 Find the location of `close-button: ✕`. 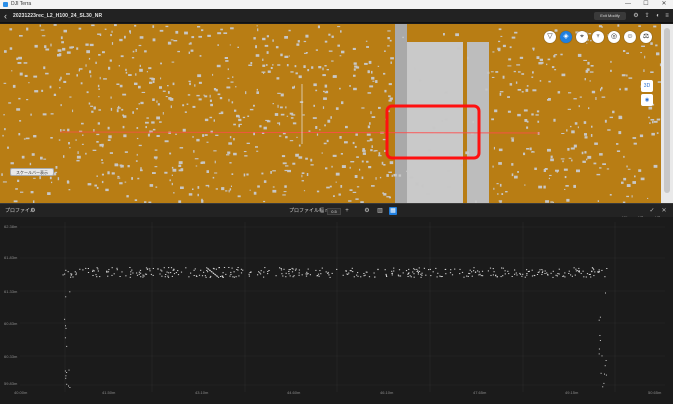

close-button: ✕ is located at coordinates (664, 4).